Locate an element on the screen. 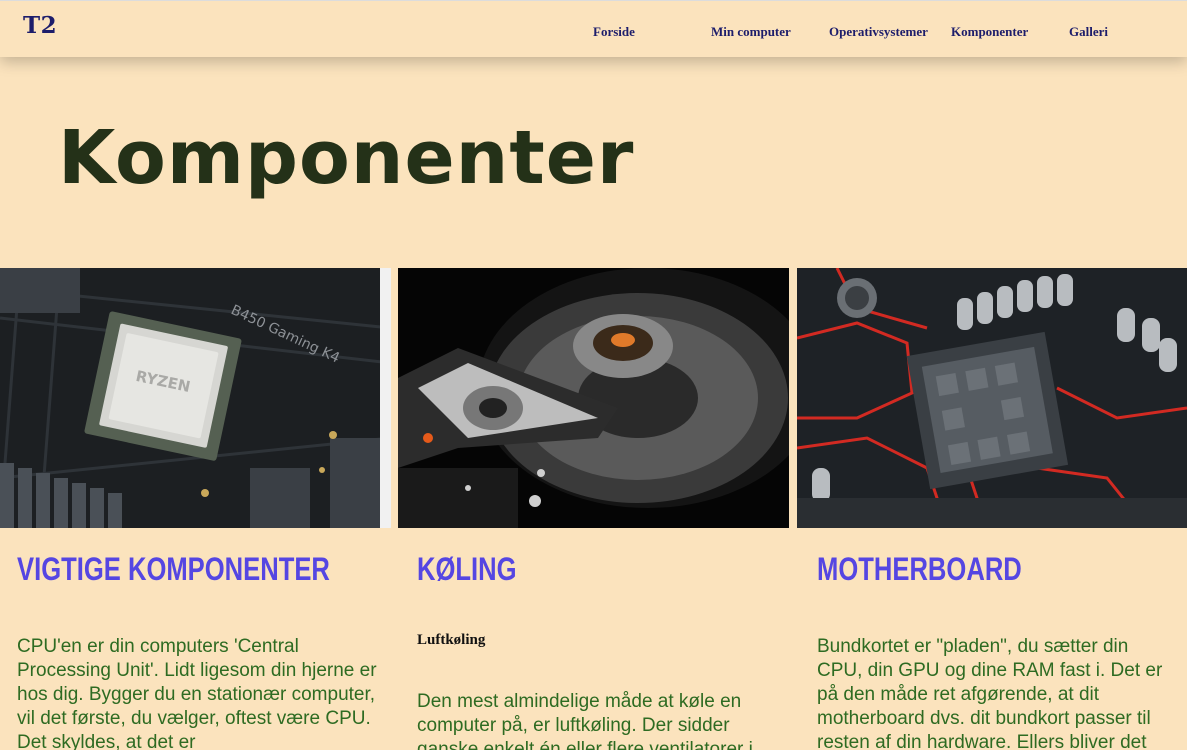 This screenshot has width=1187, height=750. cpu-motherboard-image: RYZEN B450 Gaming K4 is located at coordinates (195, 398).